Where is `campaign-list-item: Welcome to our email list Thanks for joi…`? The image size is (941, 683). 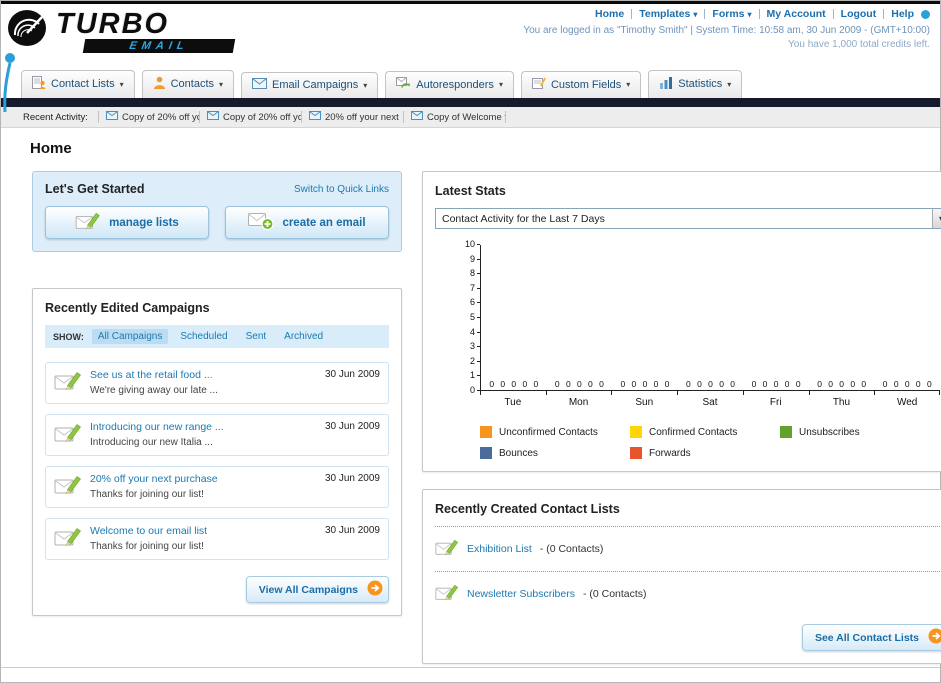 campaign-list-item: Welcome to our email list Thanks for joi… is located at coordinates (217, 539).